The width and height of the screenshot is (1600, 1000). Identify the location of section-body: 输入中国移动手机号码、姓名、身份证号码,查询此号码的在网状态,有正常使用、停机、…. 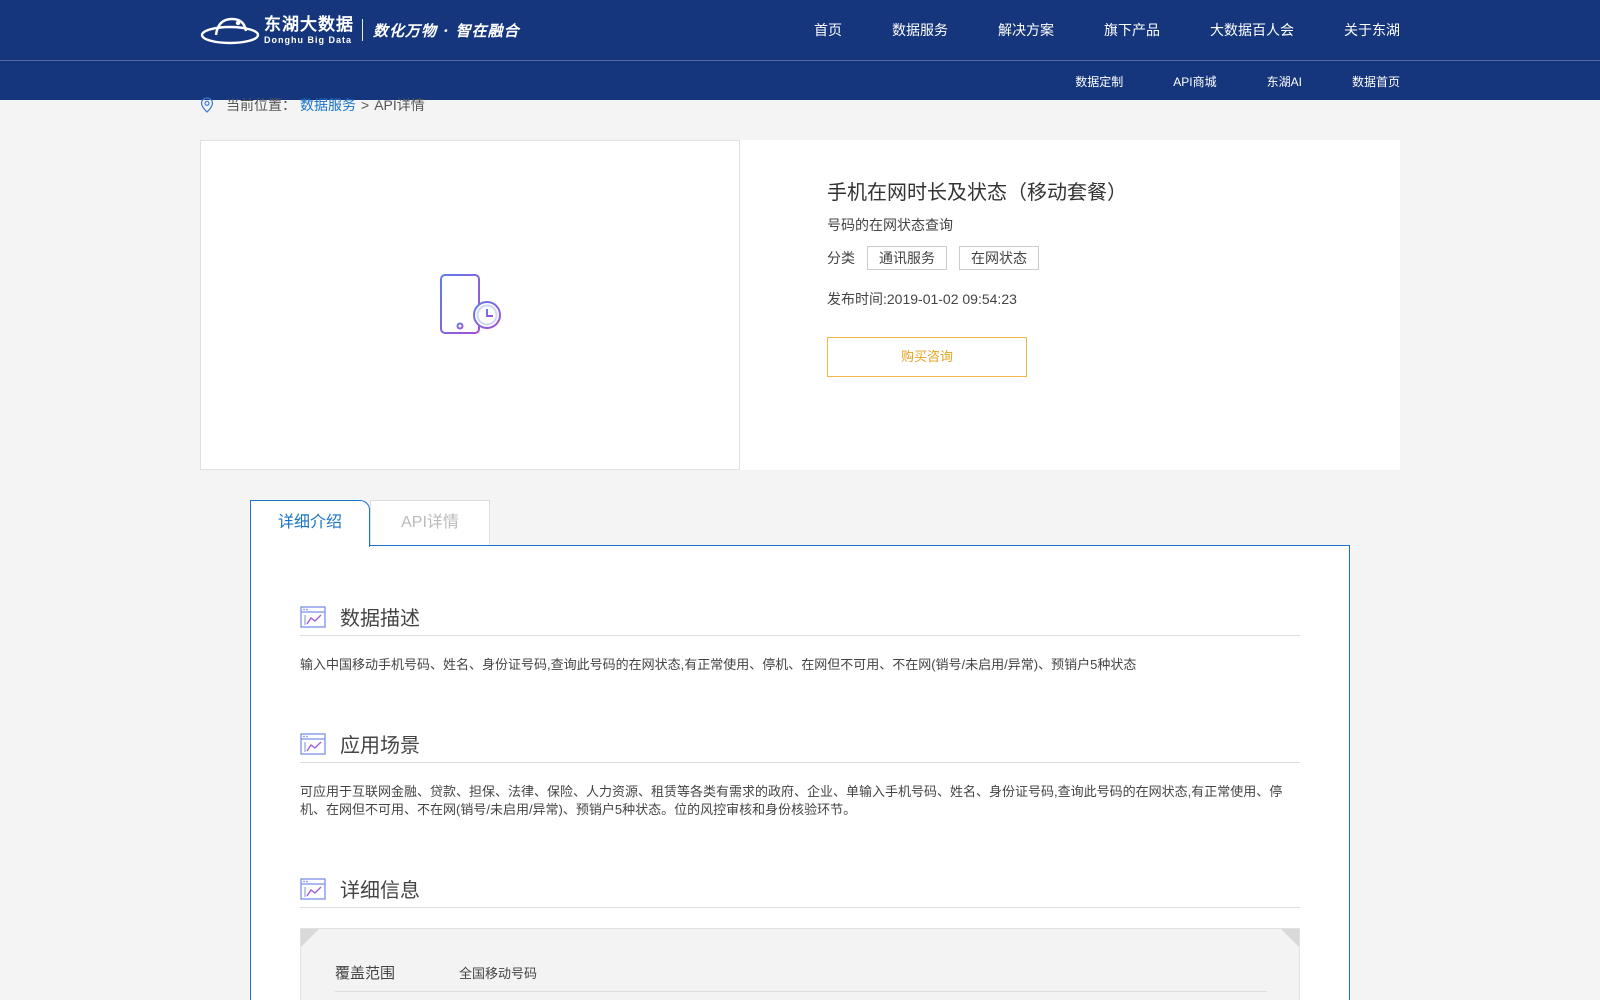
(718, 664).